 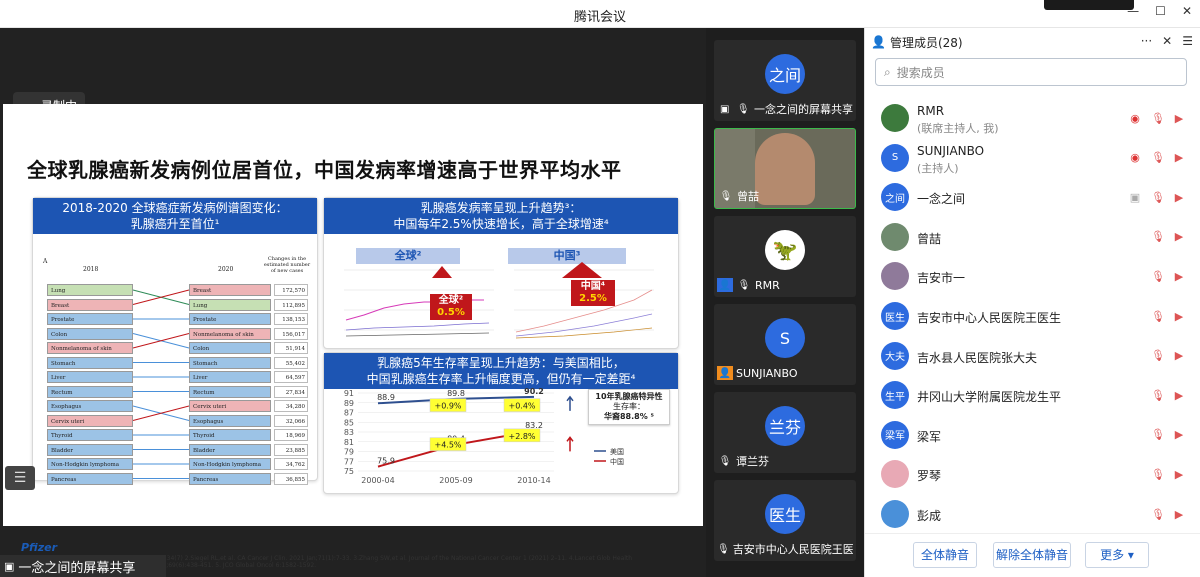 What do you see at coordinates (447, 406) in the screenshot?
I see `annotation-label: +0.9%` at bounding box center [447, 406].